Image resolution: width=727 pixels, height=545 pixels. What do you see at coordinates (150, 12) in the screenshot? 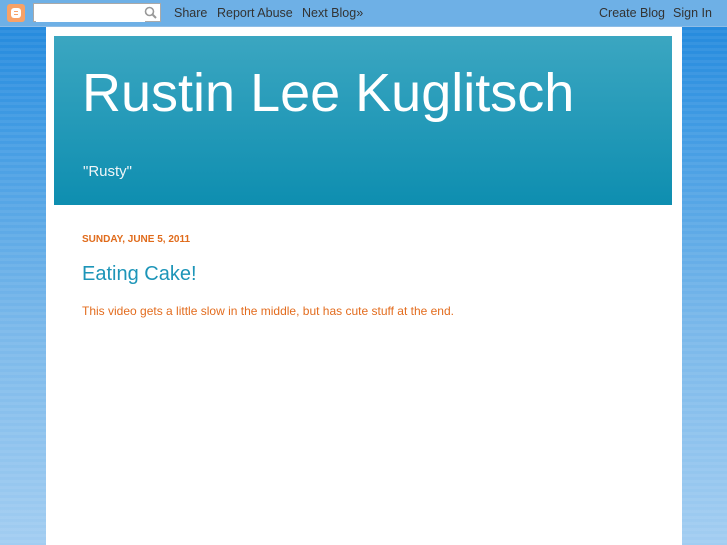
I see `search-icon` at bounding box center [150, 12].